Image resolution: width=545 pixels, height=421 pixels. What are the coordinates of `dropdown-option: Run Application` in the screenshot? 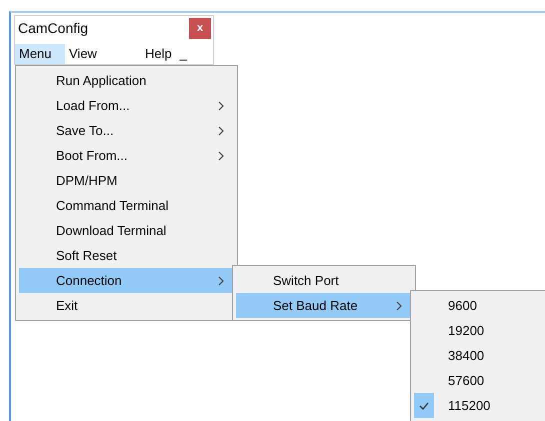 It's located at (126, 80).